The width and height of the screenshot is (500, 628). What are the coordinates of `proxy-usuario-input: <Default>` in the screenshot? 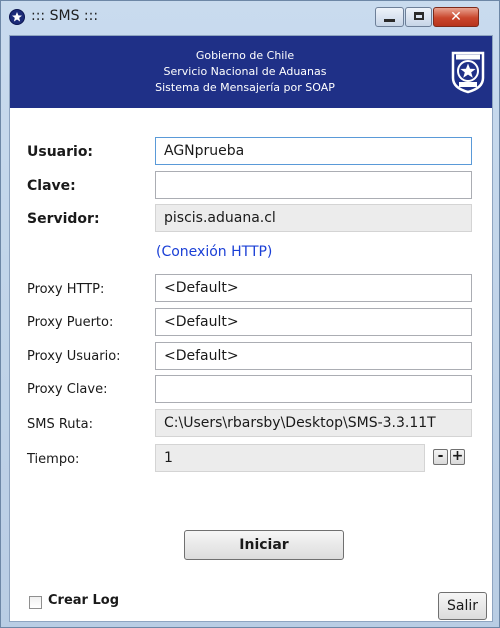 It's located at (313, 356).